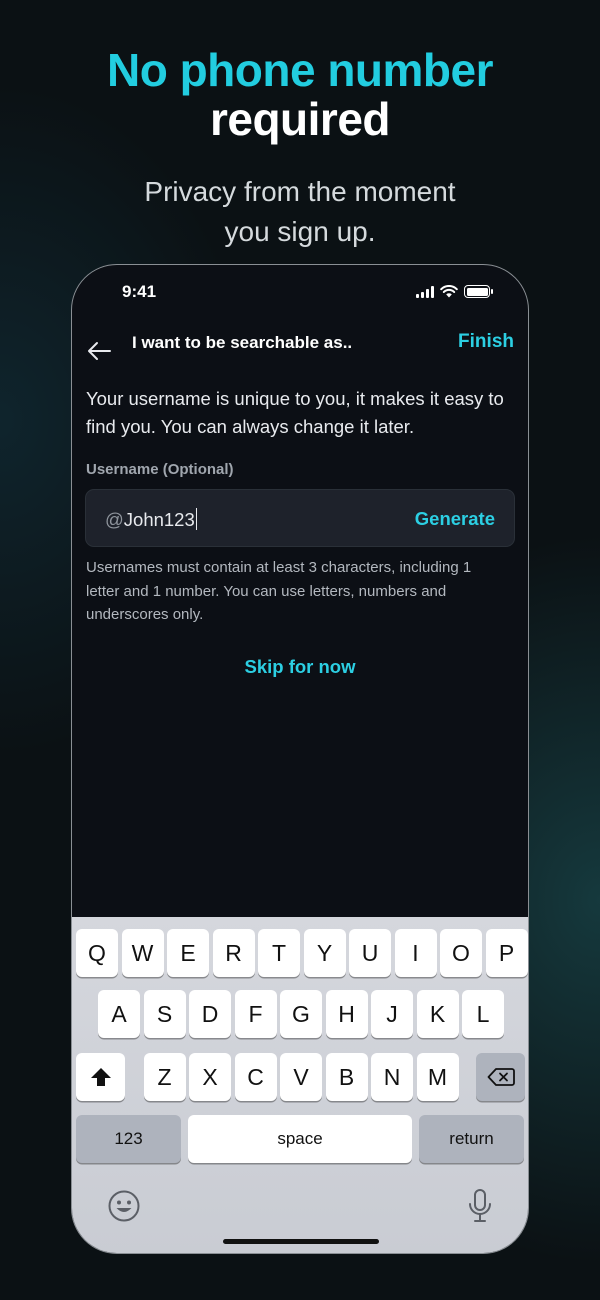 The height and width of the screenshot is (1300, 600). What do you see at coordinates (139, 291) in the screenshot?
I see `status-time: 9:41` at bounding box center [139, 291].